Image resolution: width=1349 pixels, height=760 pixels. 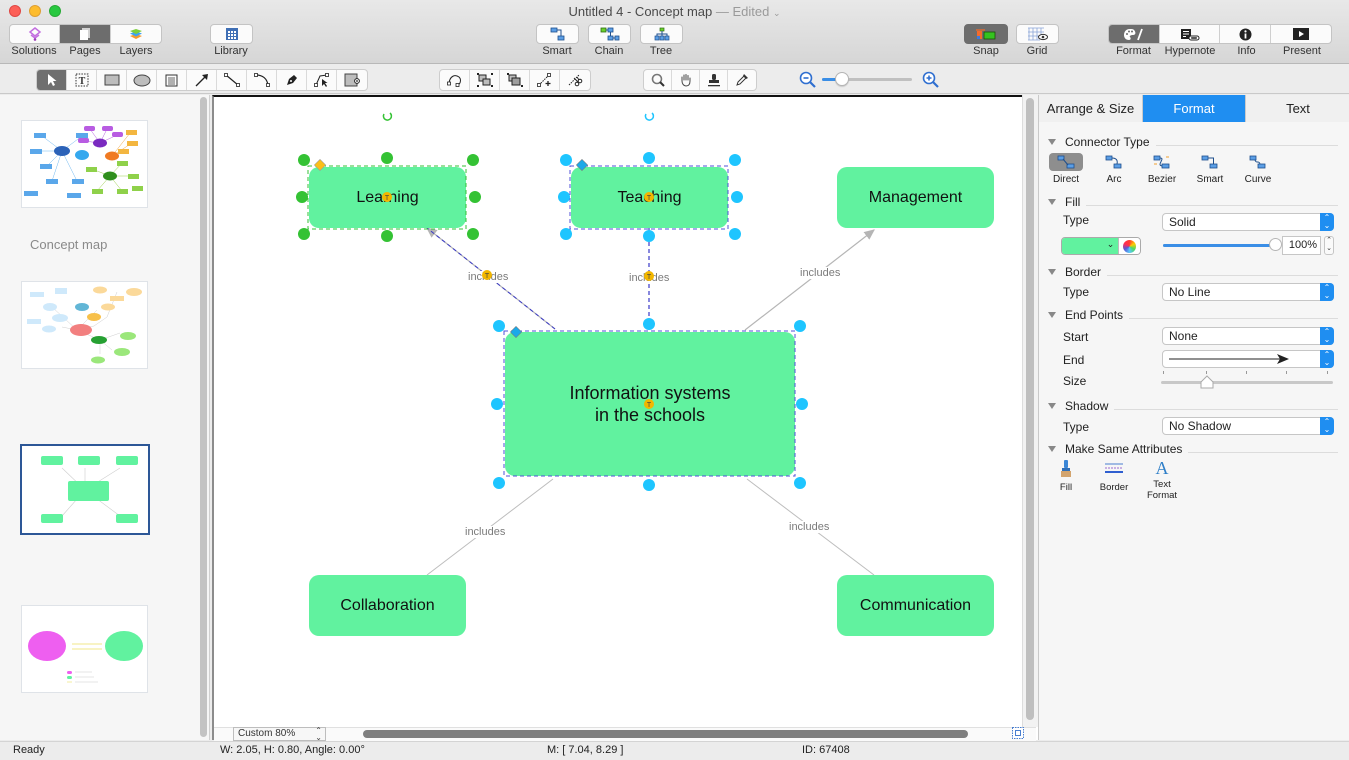 What do you see at coordinates (714, 80) in the screenshot?
I see `stamp-tool` at bounding box center [714, 80].